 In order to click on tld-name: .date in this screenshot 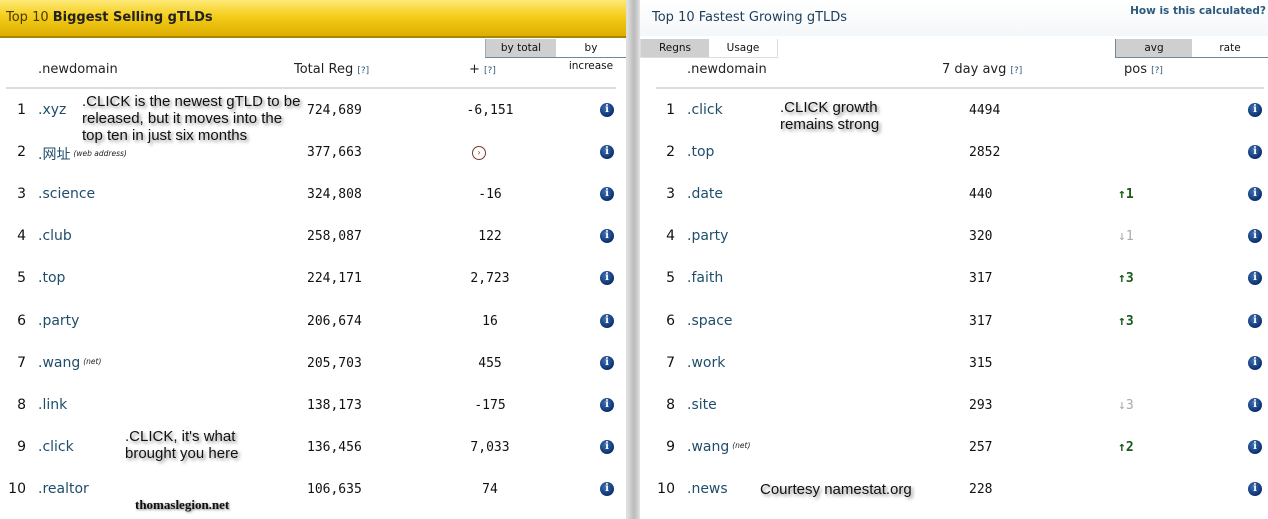, I will do `click(705, 194)`.